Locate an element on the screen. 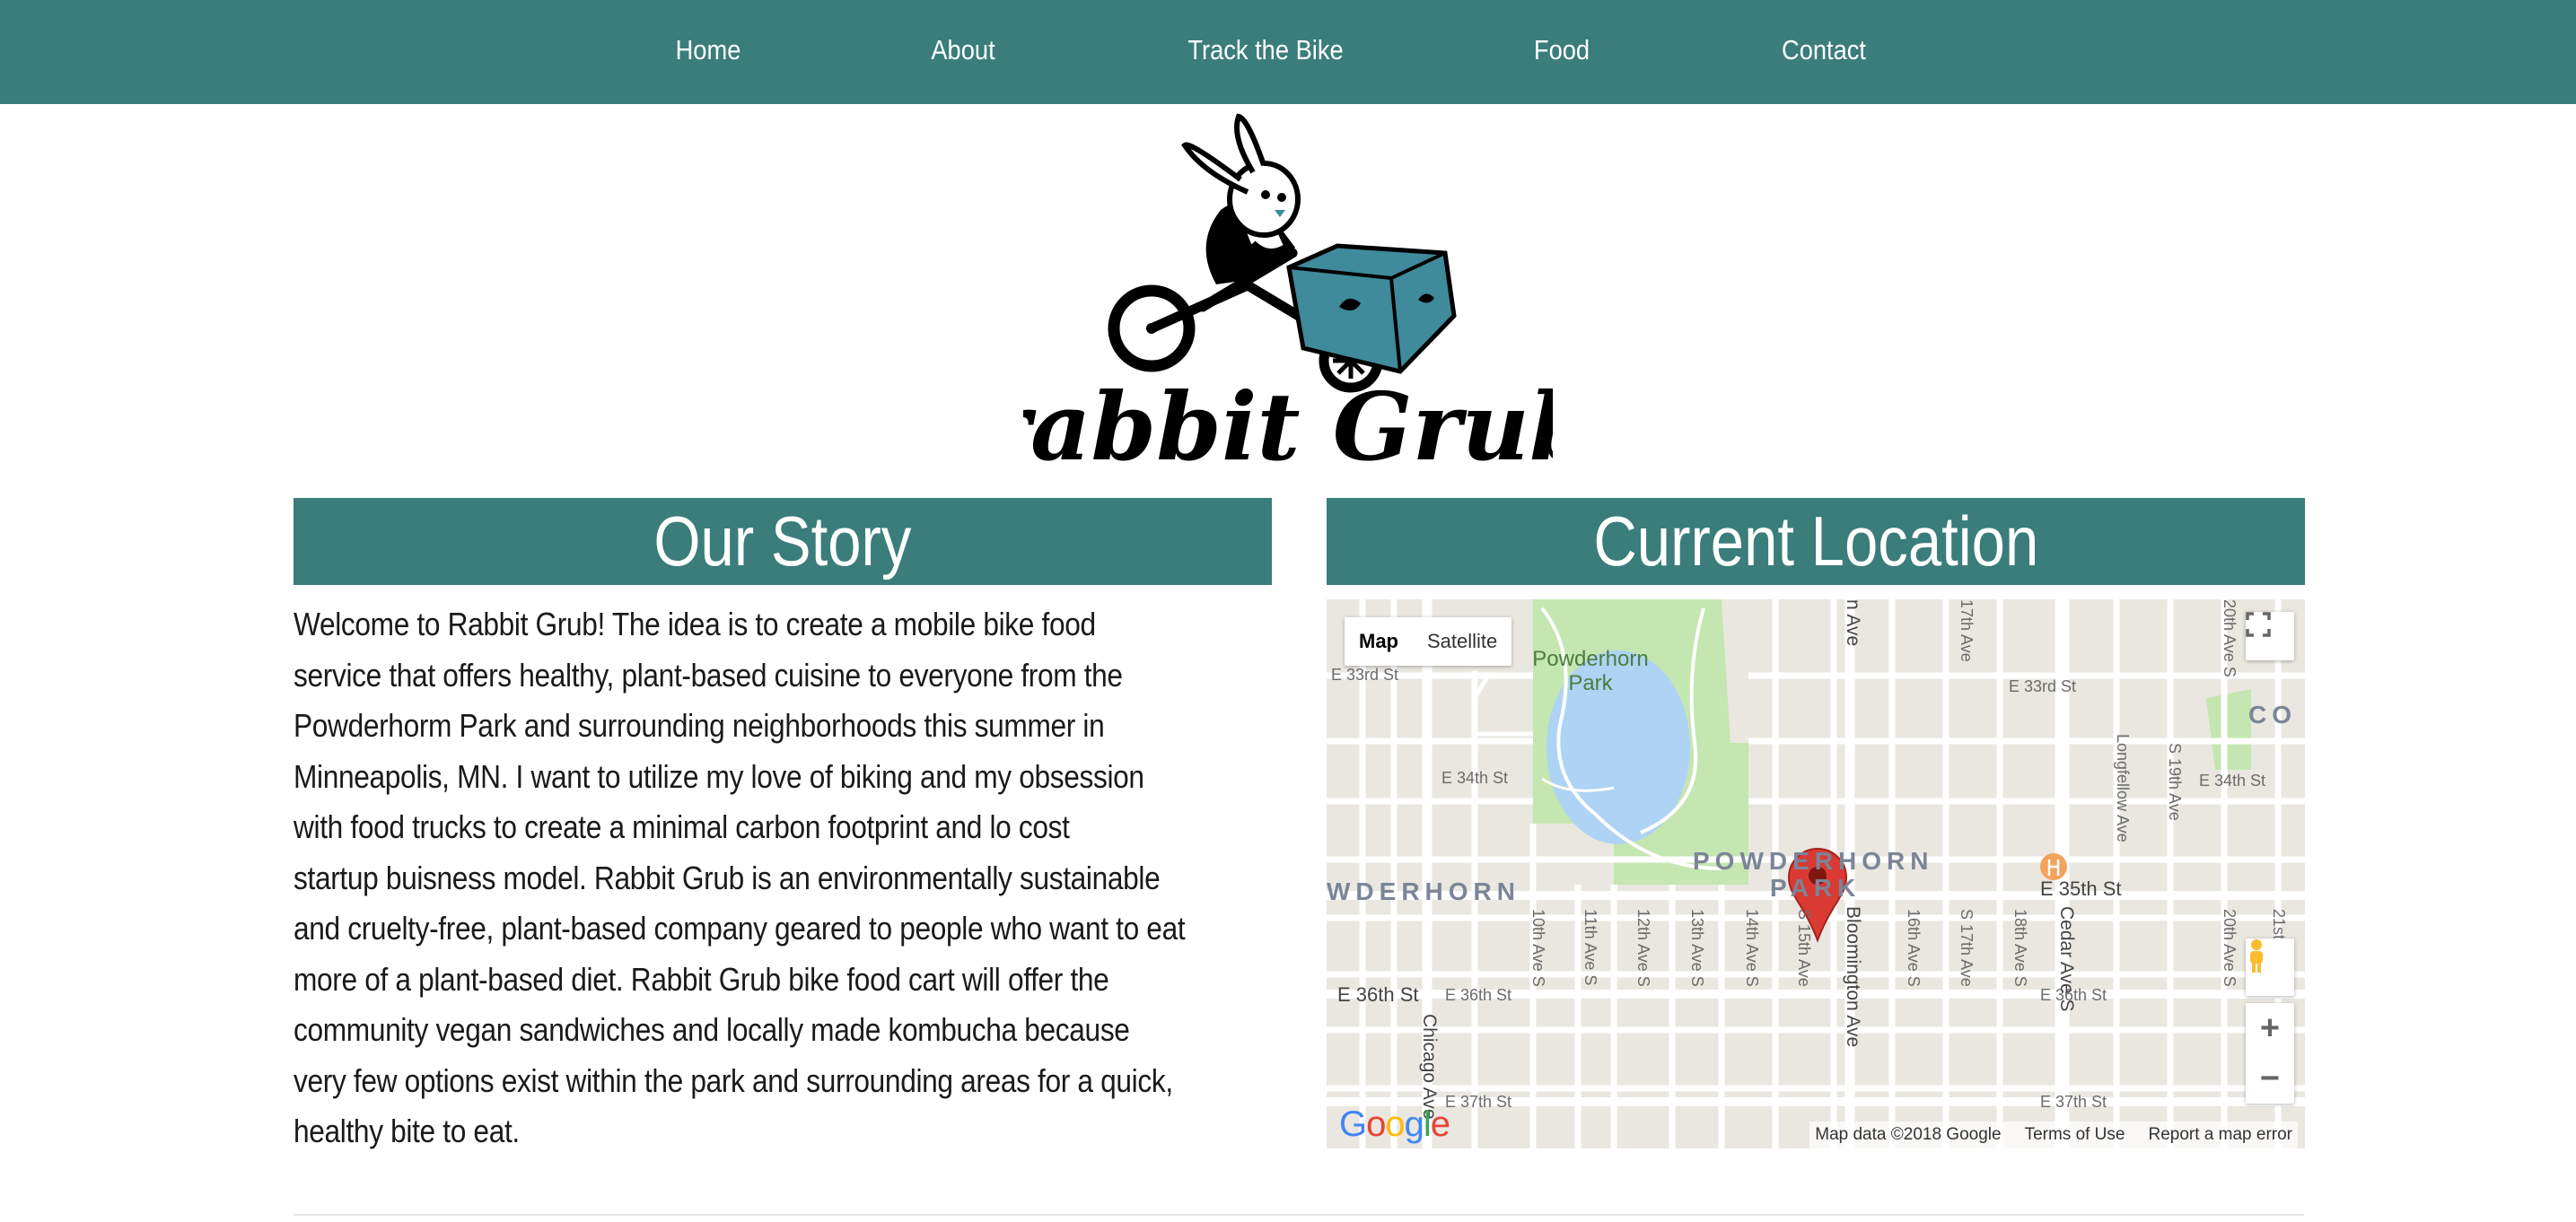 The height and width of the screenshot is (1222, 2576). map-type-control: Map Satellite is located at coordinates (1428, 641).